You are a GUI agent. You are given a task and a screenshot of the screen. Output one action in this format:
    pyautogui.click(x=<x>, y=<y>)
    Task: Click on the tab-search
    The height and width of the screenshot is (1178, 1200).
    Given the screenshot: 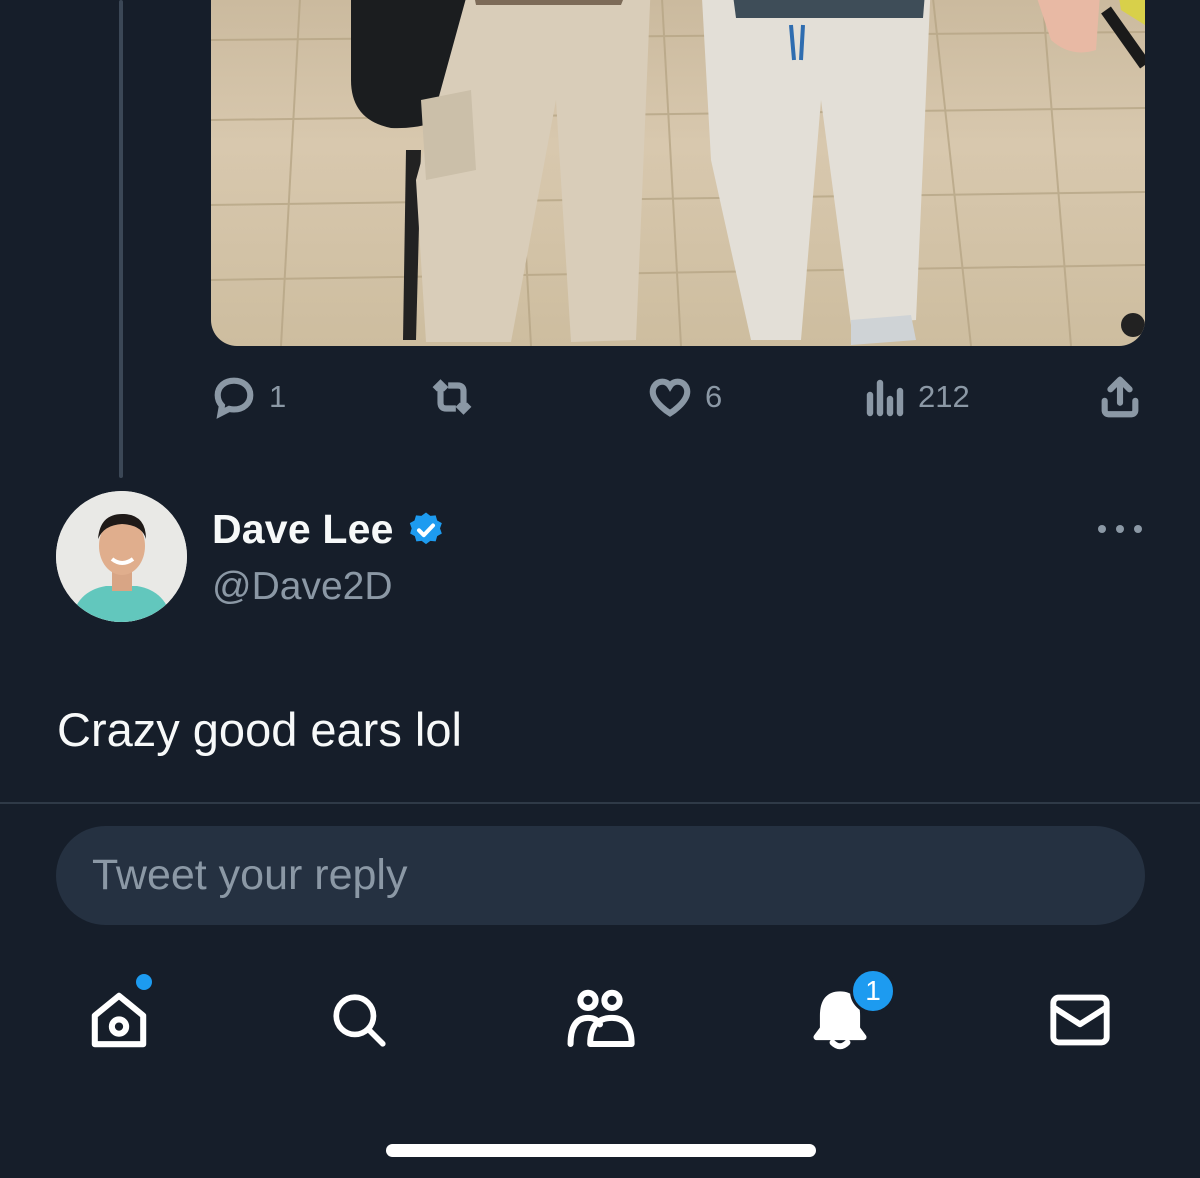 What is the action you would take?
    pyautogui.click(x=359, y=1020)
    